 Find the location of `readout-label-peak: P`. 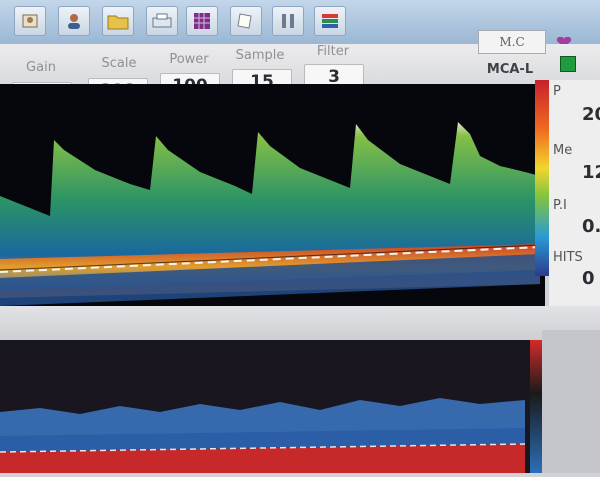

readout-label-peak: P is located at coordinates (557, 91).